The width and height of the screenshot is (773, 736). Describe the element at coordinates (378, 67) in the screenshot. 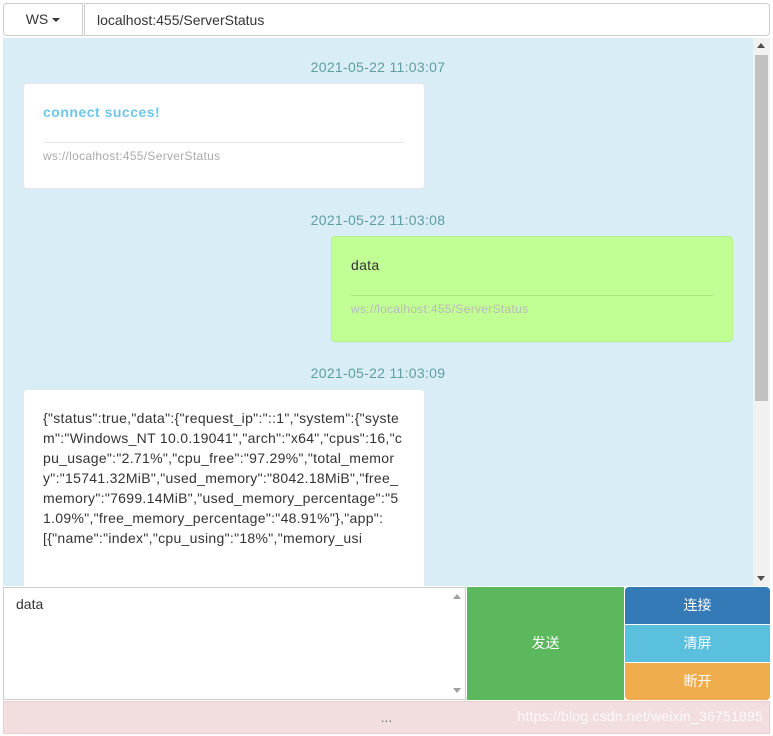

I see `message-timestamp: 2021-05-22 11:03:07` at that location.